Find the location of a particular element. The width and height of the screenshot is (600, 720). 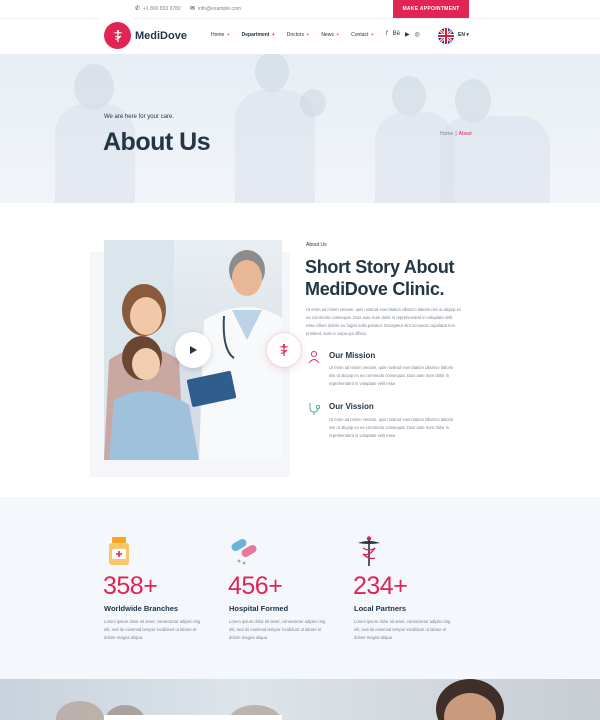

uk-flag-icon is located at coordinates (446, 36).